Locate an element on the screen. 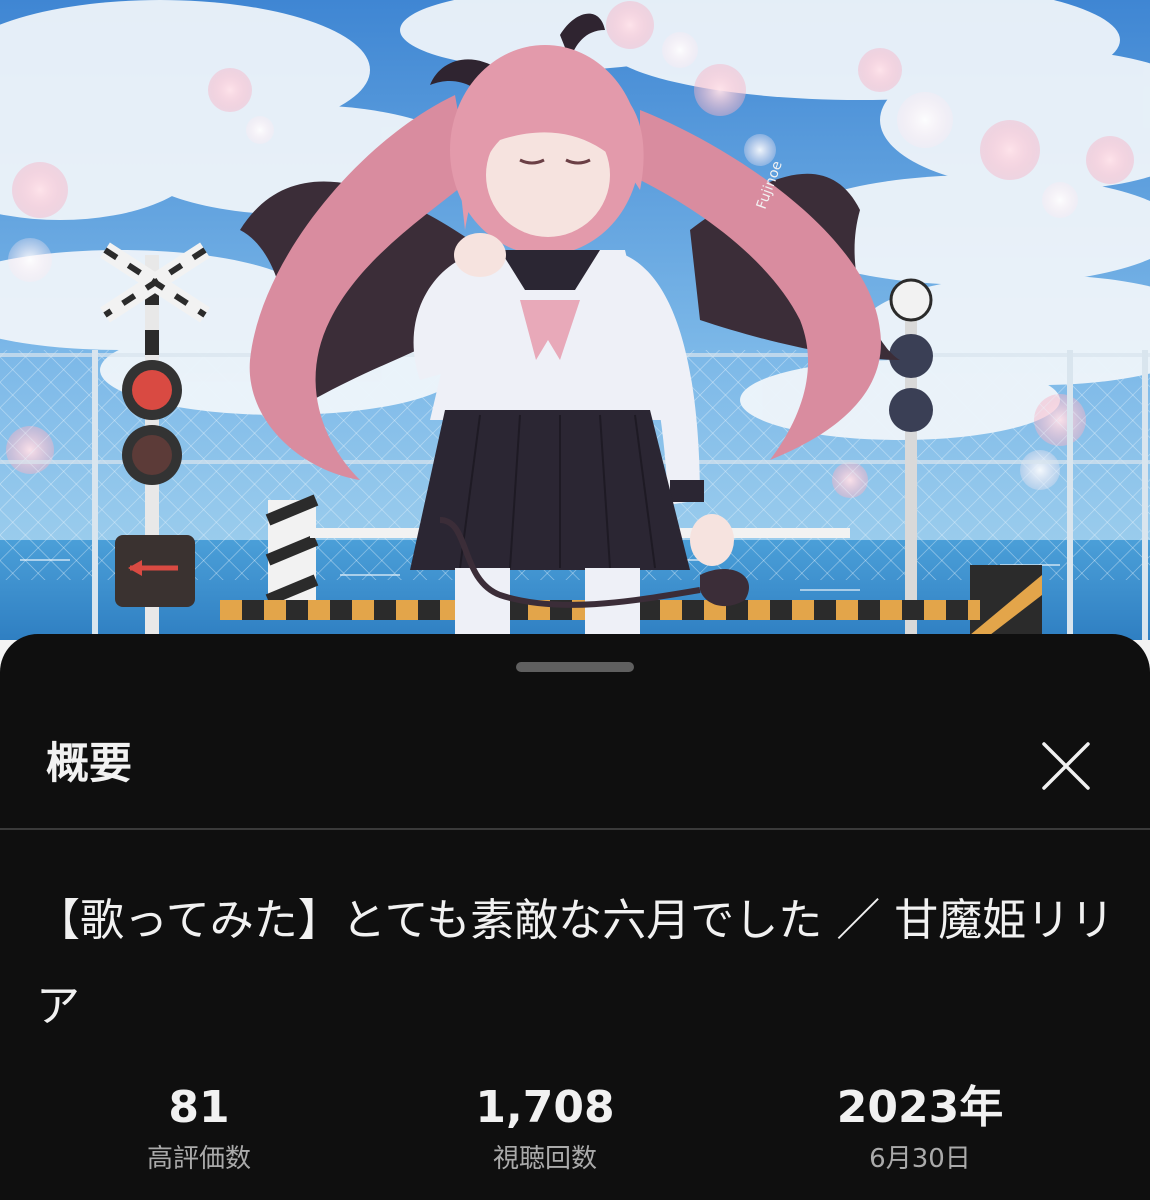 Image resolution: width=1150 pixels, height=1200 pixels. likes-stat: 81 高評価数 is located at coordinates (199, 1129).